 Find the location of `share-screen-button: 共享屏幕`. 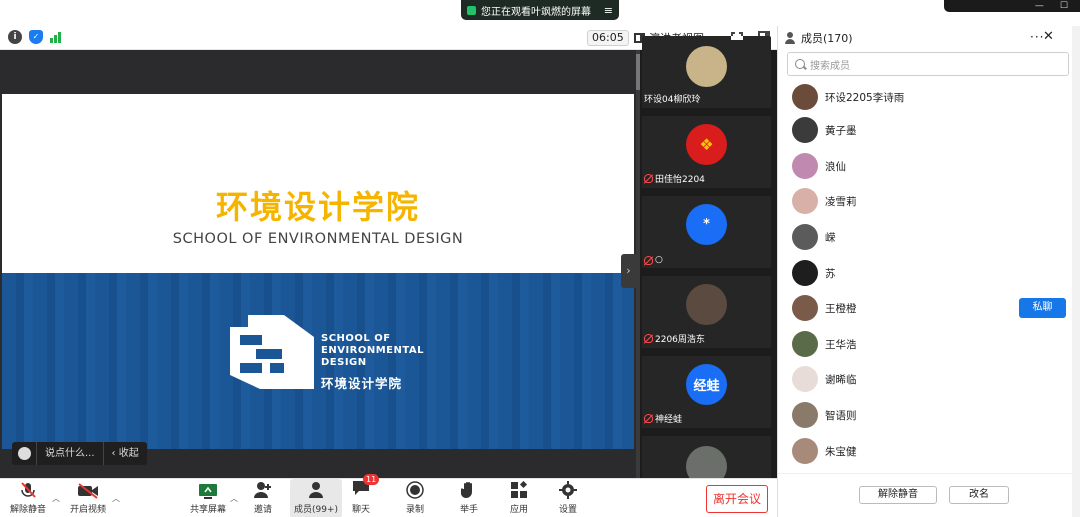

share-screen-button: 共享屏幕 is located at coordinates (208, 498).